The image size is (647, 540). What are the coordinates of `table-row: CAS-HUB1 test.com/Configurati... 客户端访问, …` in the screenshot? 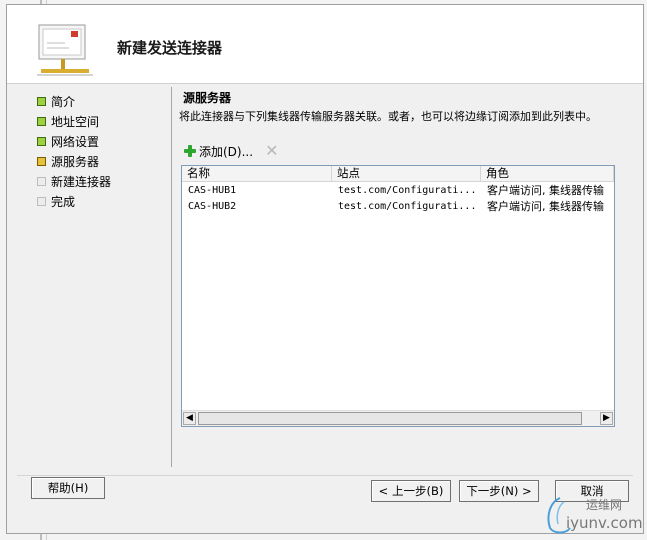 It's located at (398, 191).